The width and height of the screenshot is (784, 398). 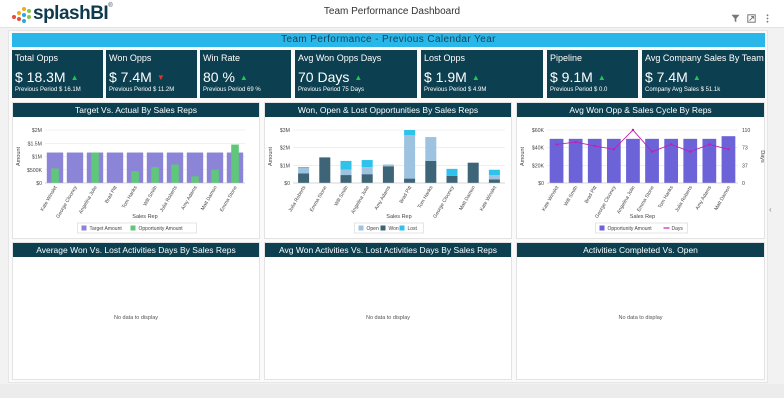 What do you see at coordinates (285, 166) in the screenshot?
I see `y-tick-label: $1M` at bounding box center [285, 166].